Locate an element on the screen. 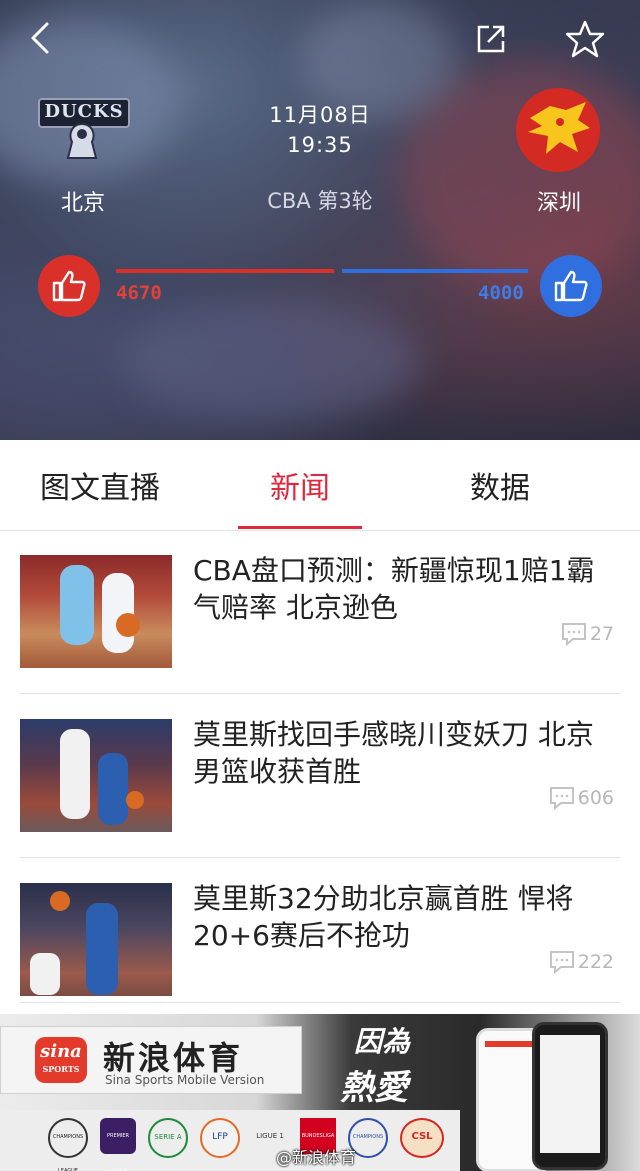 Image resolution: width=640 pixels, height=1171 pixels. phone-mockup is located at coordinates (570, 1096).